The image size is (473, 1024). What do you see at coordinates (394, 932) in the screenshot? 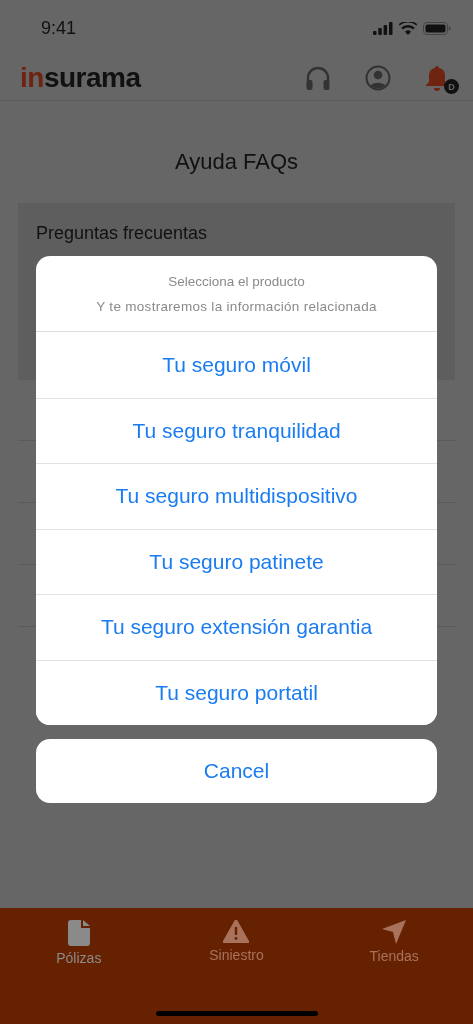
I see `navigation-arrow-icon` at bounding box center [394, 932].